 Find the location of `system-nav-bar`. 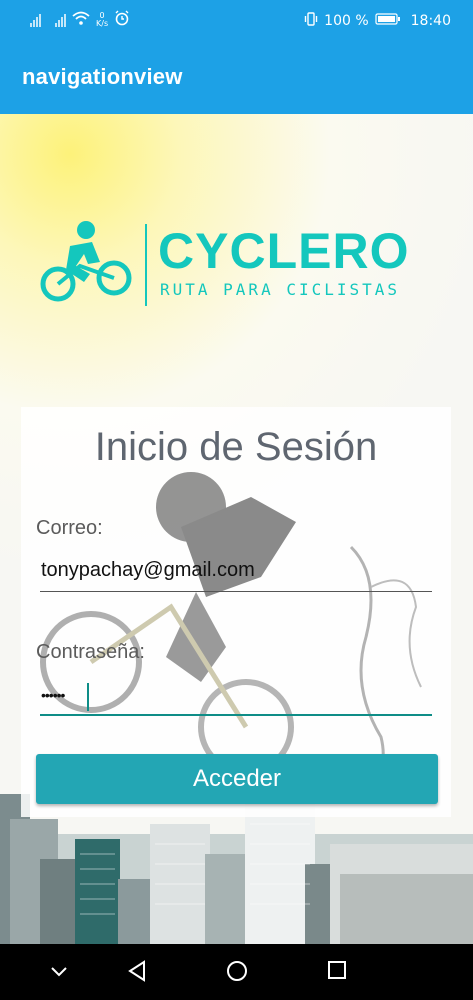

system-nav-bar is located at coordinates (236, 972).